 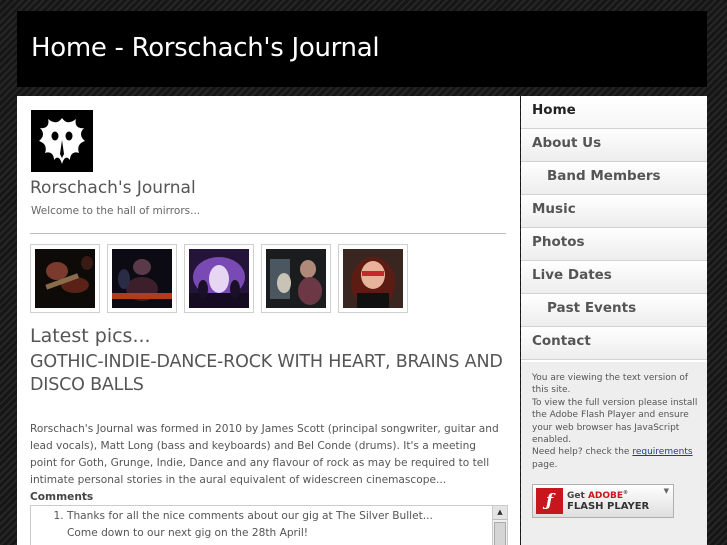 What do you see at coordinates (500, 533) in the screenshot?
I see `scroll-thumb` at bounding box center [500, 533].